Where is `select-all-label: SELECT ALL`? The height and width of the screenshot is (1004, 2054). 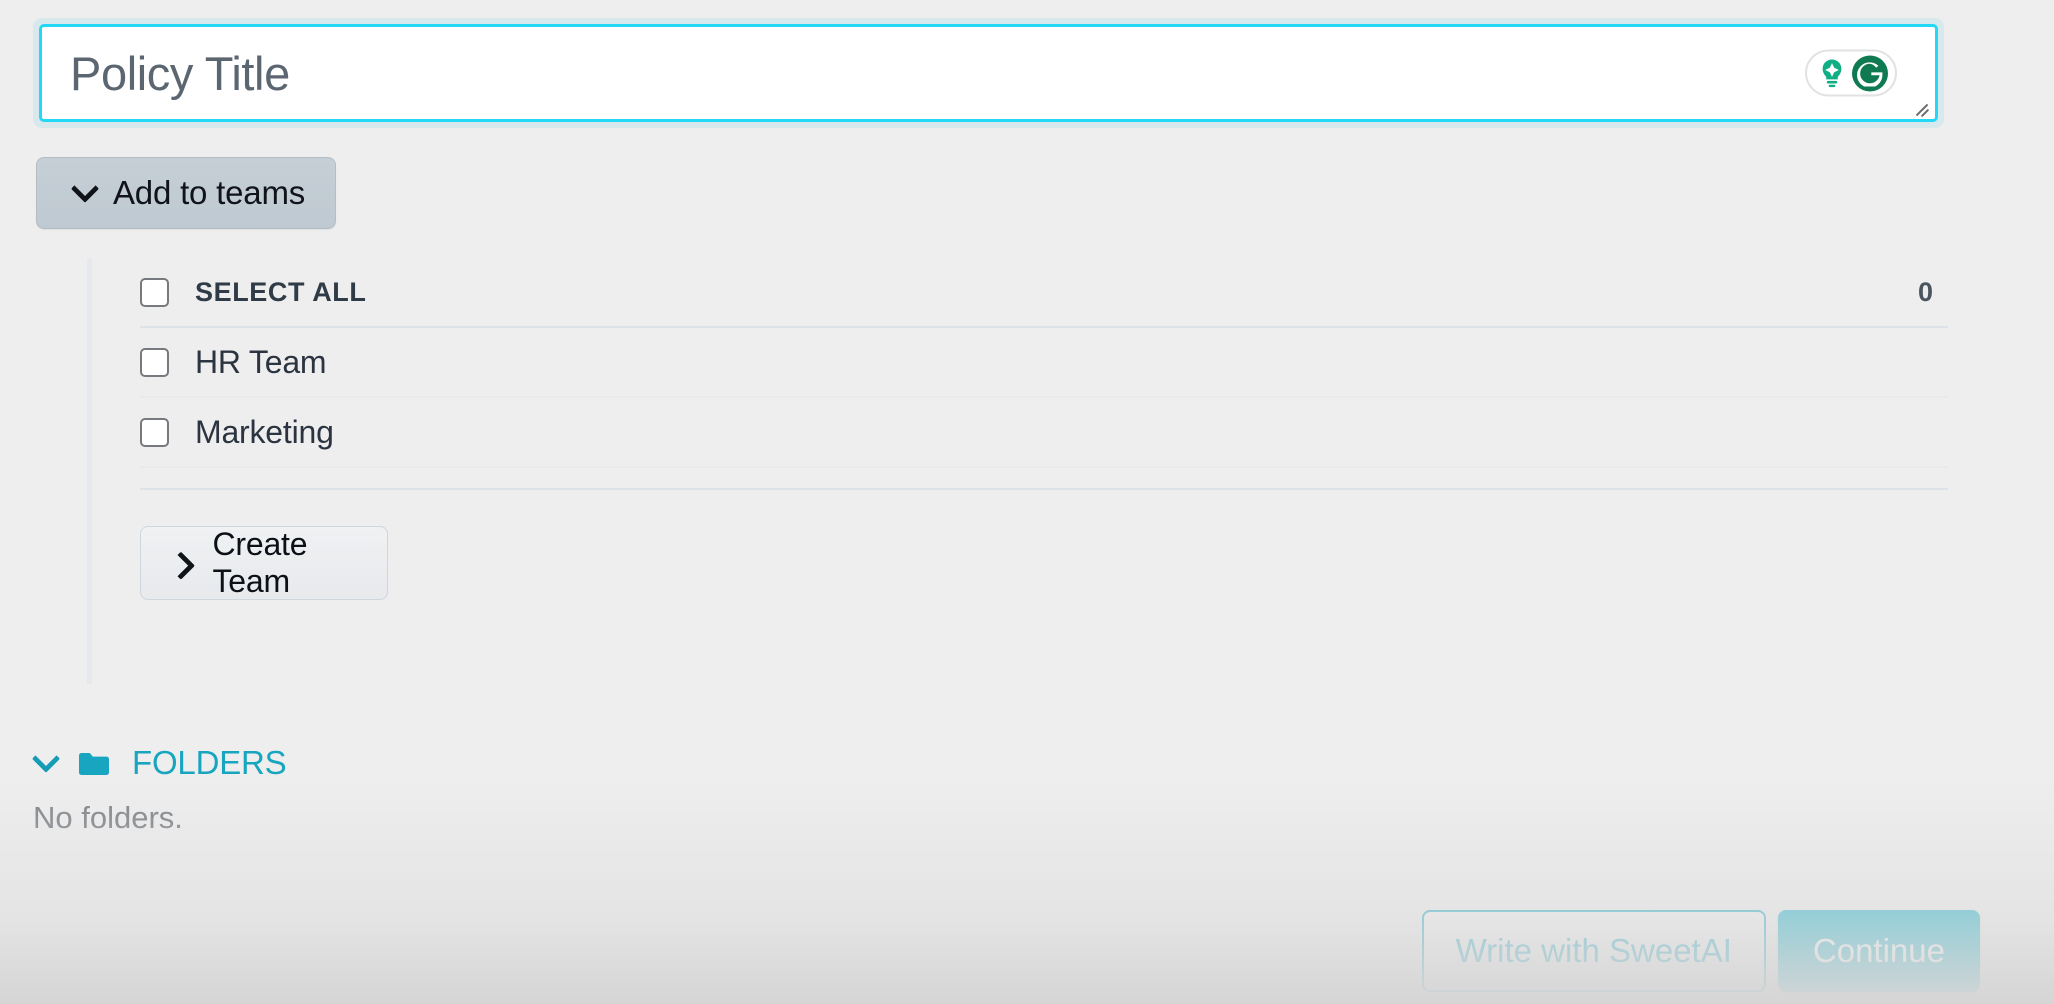
select-all-label: SELECT ALL is located at coordinates (281, 291).